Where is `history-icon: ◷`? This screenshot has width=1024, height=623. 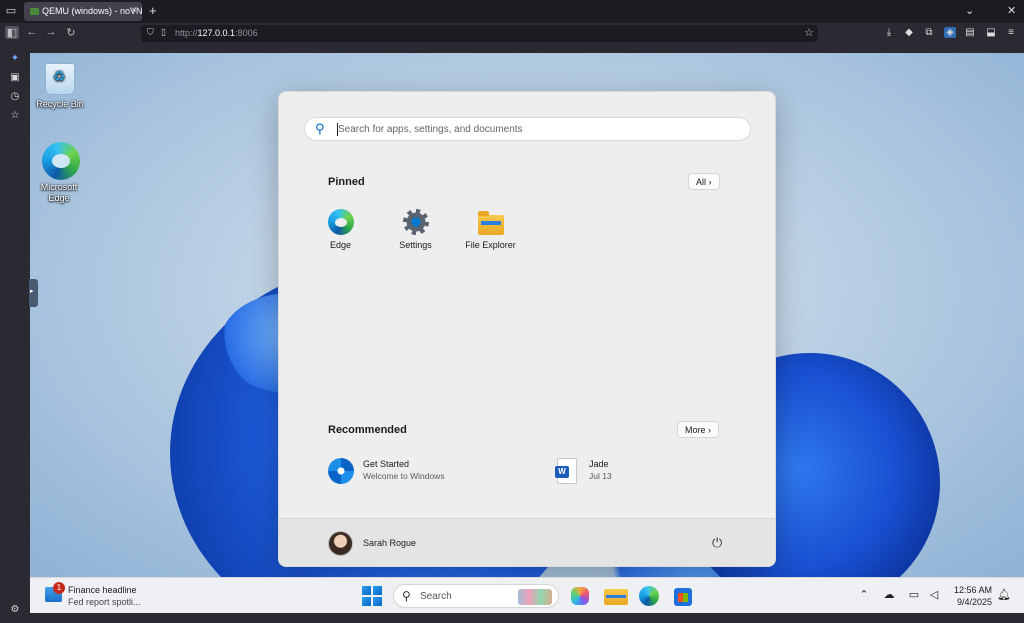
history-icon: ◷ is located at coordinates (15, 96).